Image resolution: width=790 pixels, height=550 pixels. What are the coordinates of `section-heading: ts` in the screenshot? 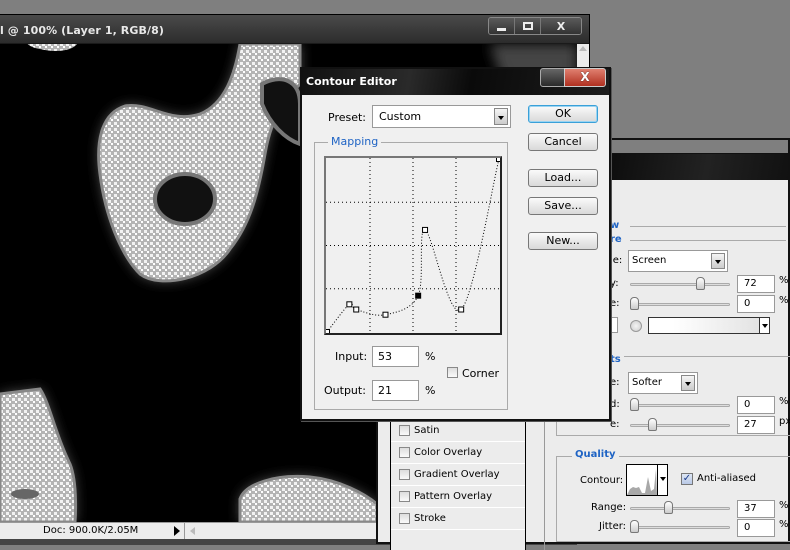 It's located at (617, 359).